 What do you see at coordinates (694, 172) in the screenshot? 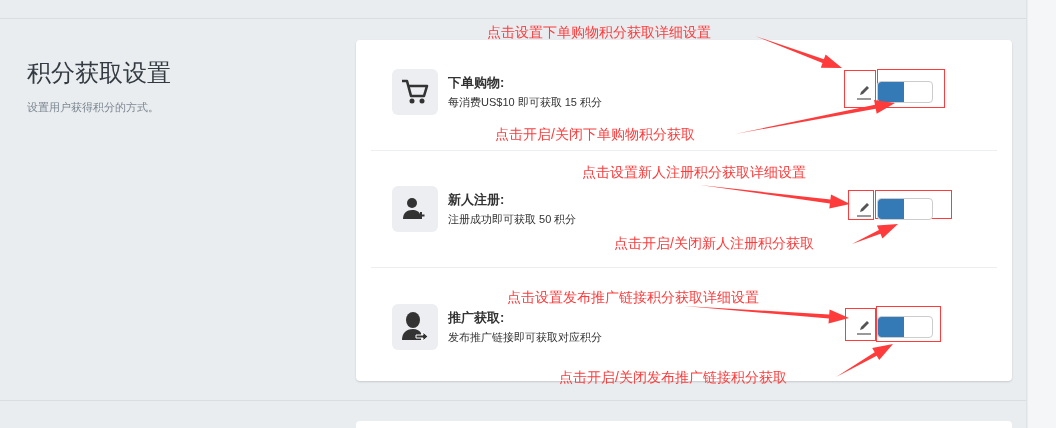
I see `annotation-text: 点击设置新人注册积分获取详细设置` at bounding box center [694, 172].